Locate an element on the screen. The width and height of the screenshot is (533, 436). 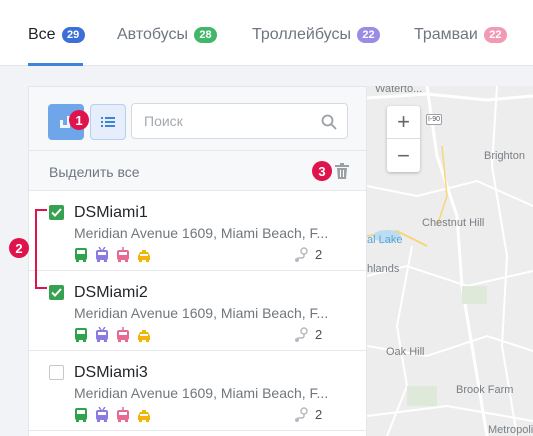
tab-count-badge: 29 is located at coordinates (73, 35).